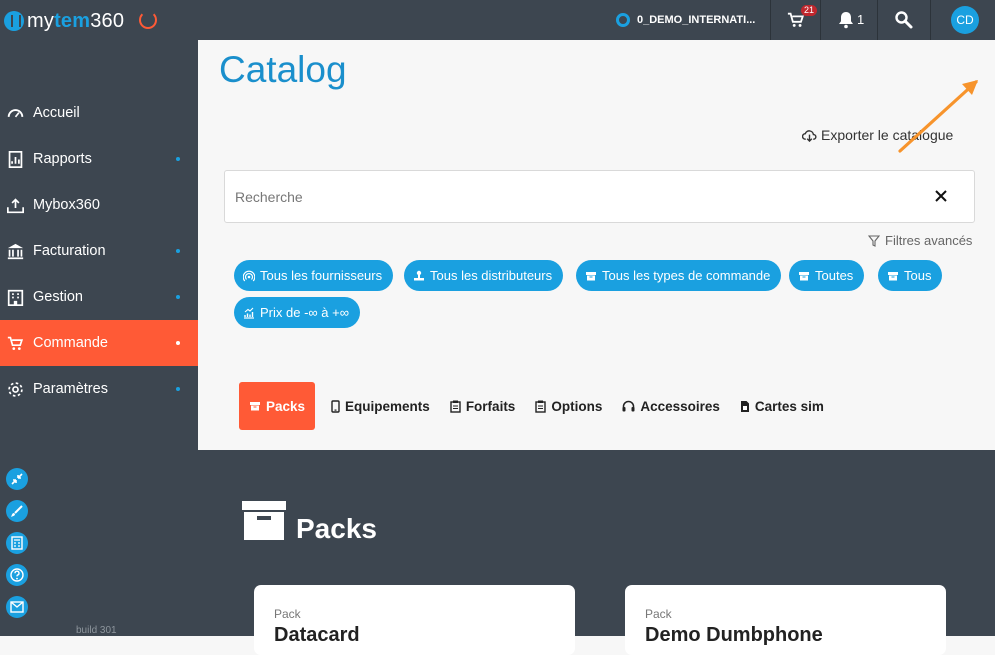 The height and width of the screenshot is (655, 995). What do you see at coordinates (834, 275) in the screenshot?
I see `chip-label: Toutes` at bounding box center [834, 275].